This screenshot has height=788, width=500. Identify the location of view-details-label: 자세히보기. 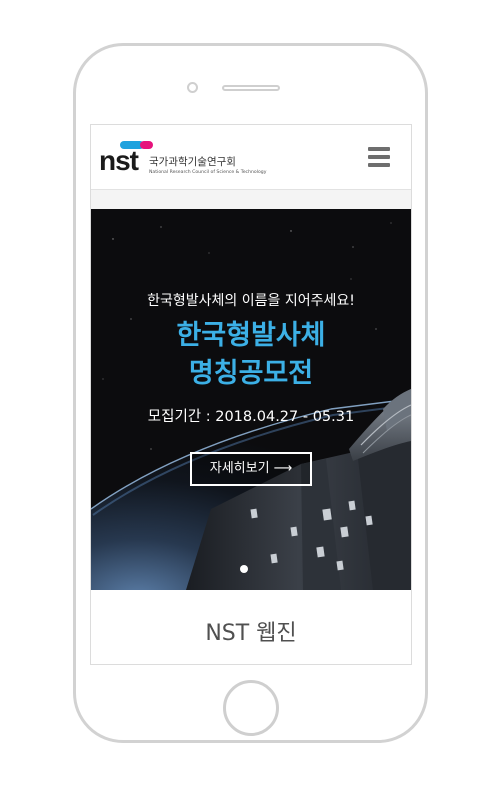
(239, 468).